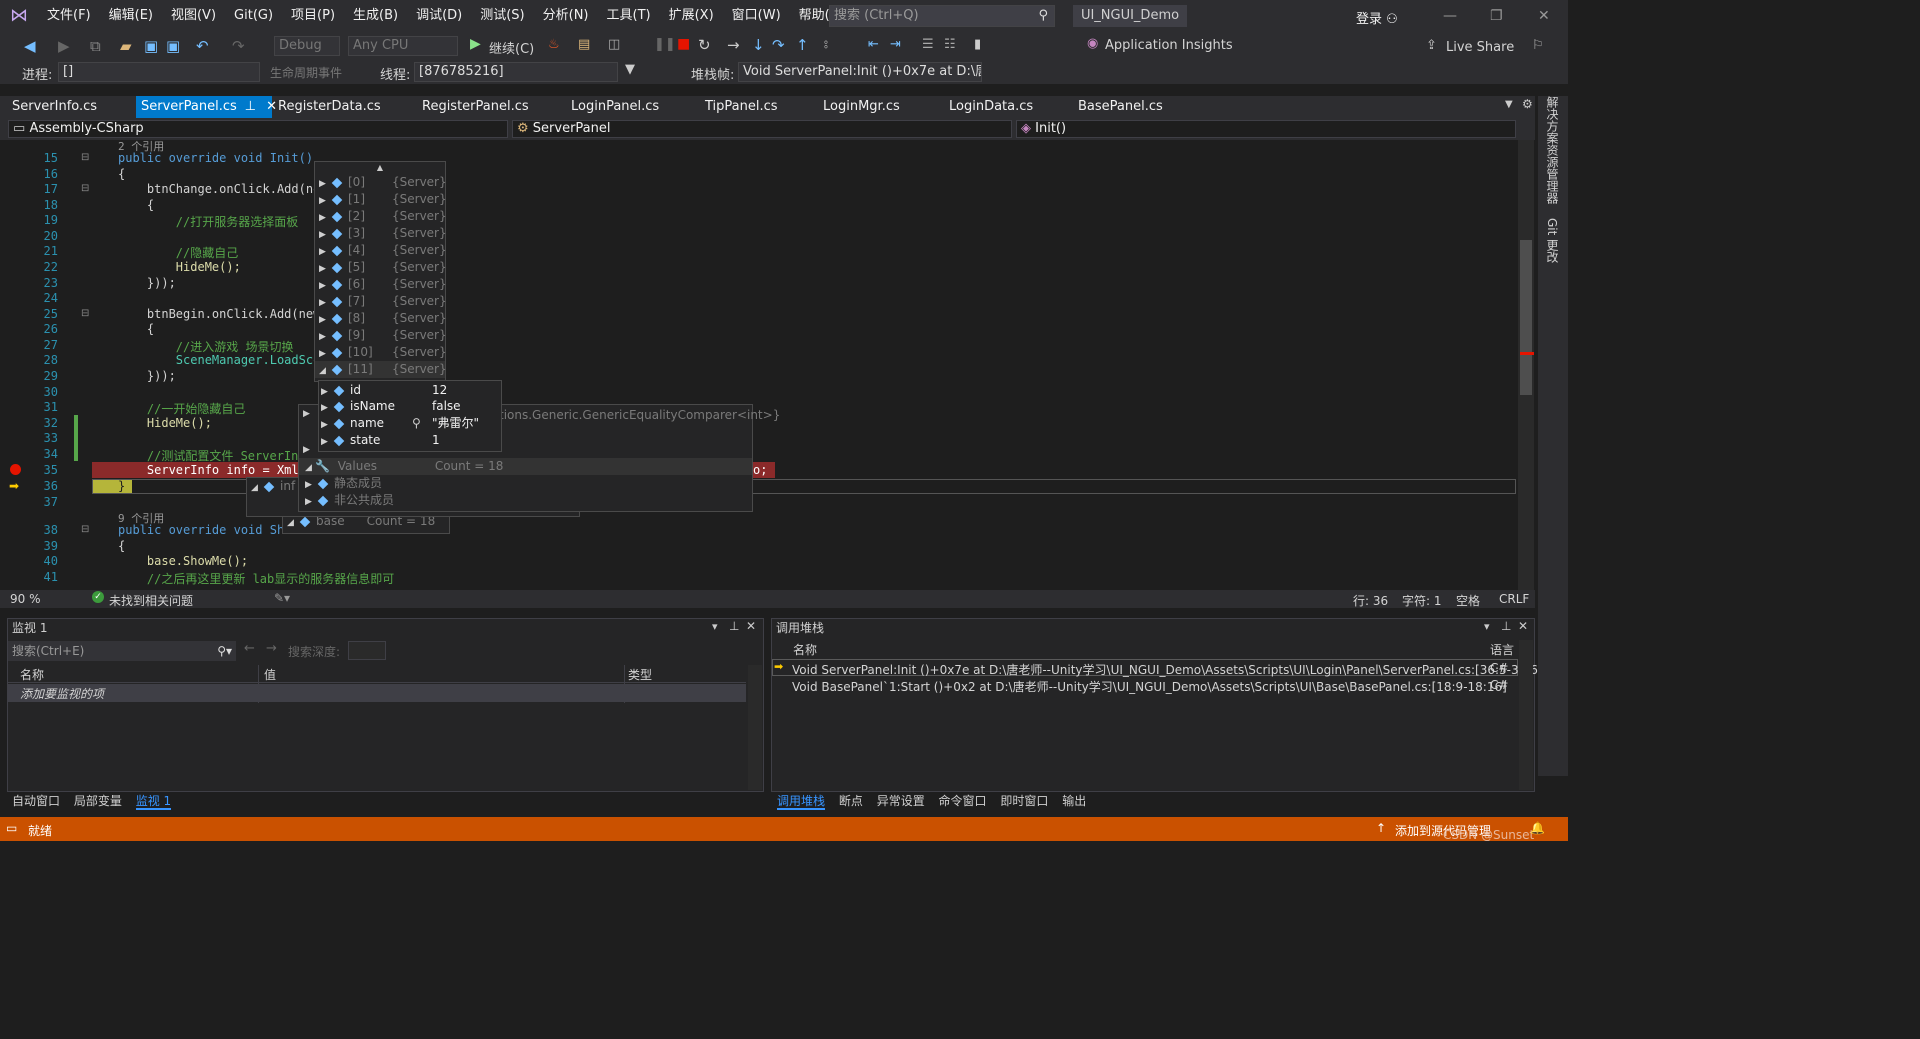  Describe the element at coordinates (377, 693) in the screenshot. I see `add-watch-row` at that location.